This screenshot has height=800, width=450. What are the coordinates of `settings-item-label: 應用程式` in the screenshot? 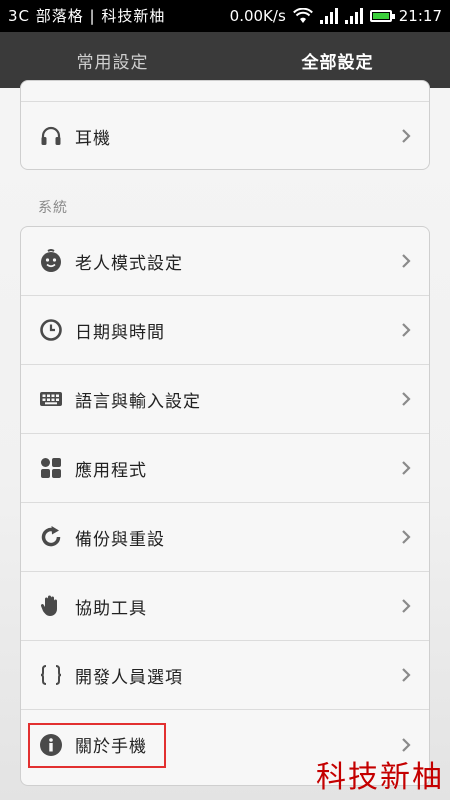 It's located at (111, 470).